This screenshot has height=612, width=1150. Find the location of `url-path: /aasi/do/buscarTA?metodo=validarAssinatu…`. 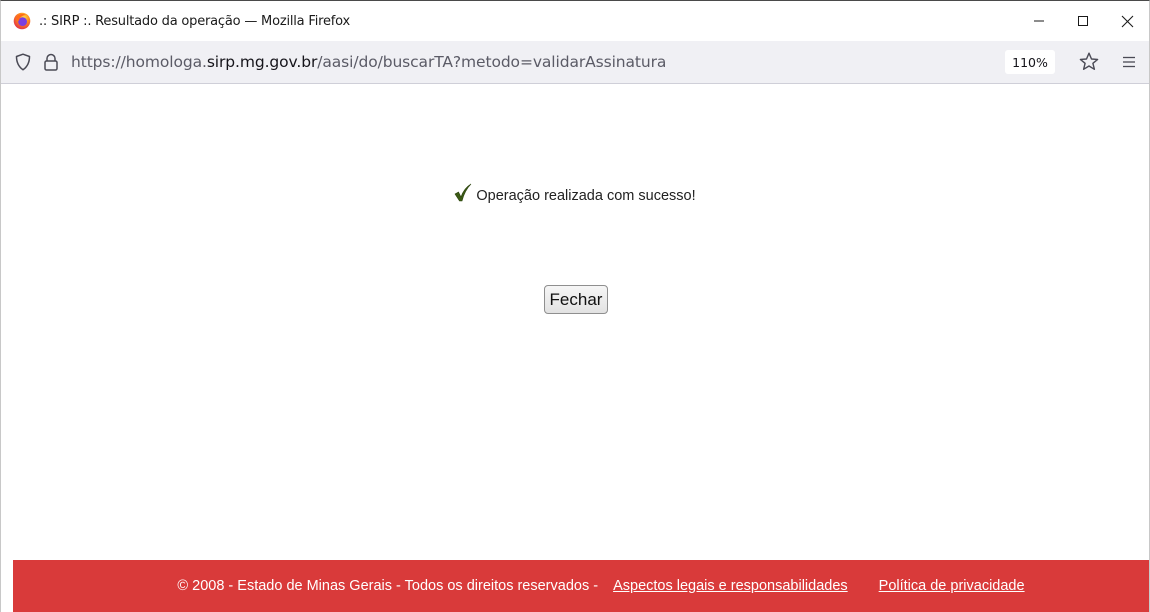

url-path: /aasi/do/buscarTA?metodo=validarAssinatu… is located at coordinates (492, 62).